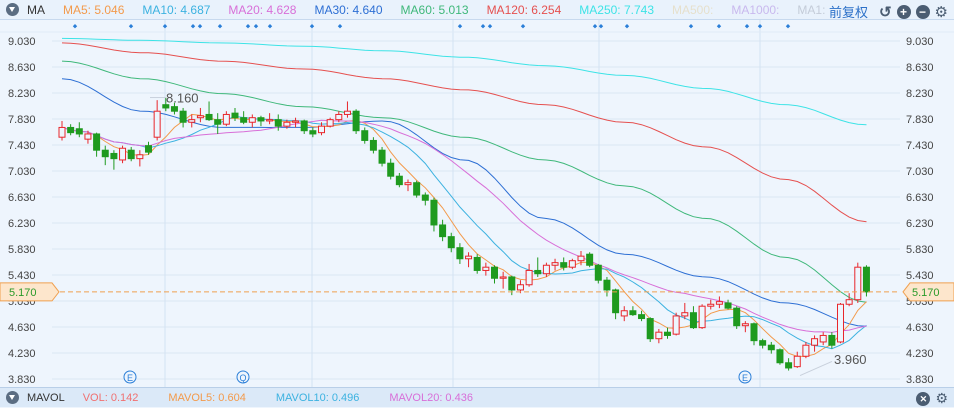 The width and height of the screenshot is (954, 408). What do you see at coordinates (903, 11) in the screenshot?
I see `zoom-in-icon: +` at bounding box center [903, 11].